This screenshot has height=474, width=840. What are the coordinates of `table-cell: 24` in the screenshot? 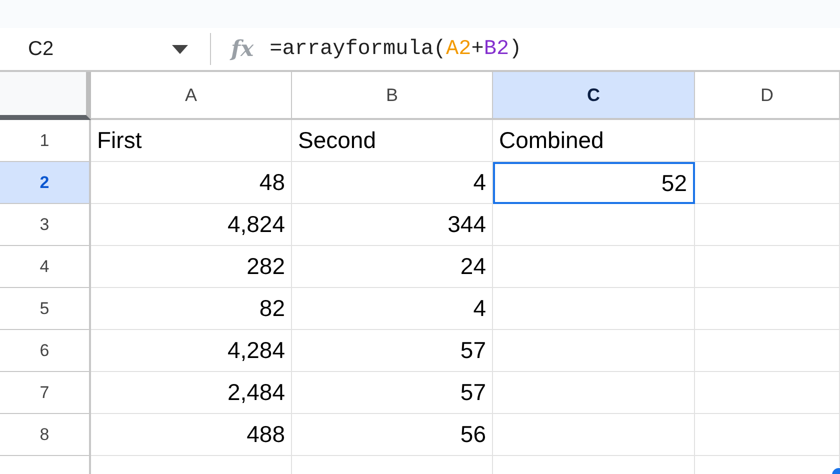 It's located at (392, 267).